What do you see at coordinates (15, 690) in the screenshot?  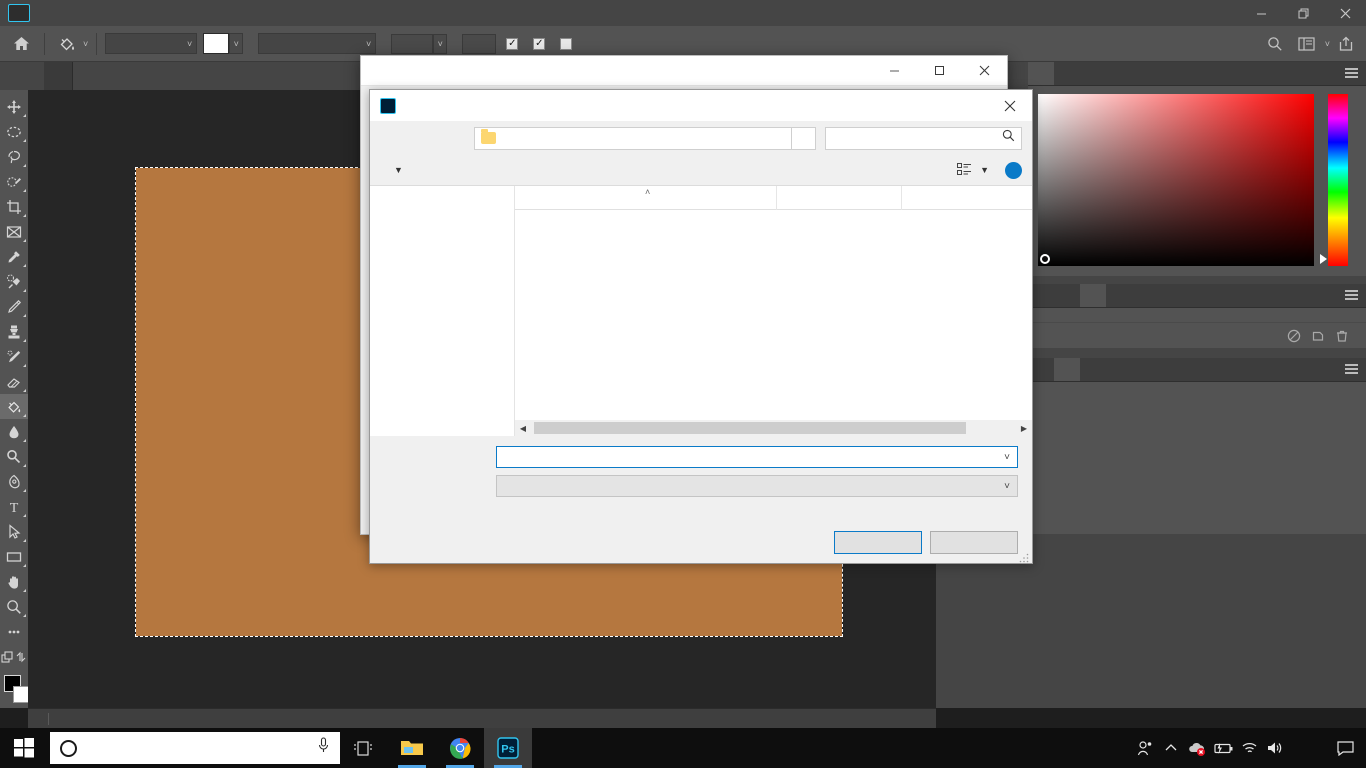 I see `color-swatches` at bounding box center [15, 690].